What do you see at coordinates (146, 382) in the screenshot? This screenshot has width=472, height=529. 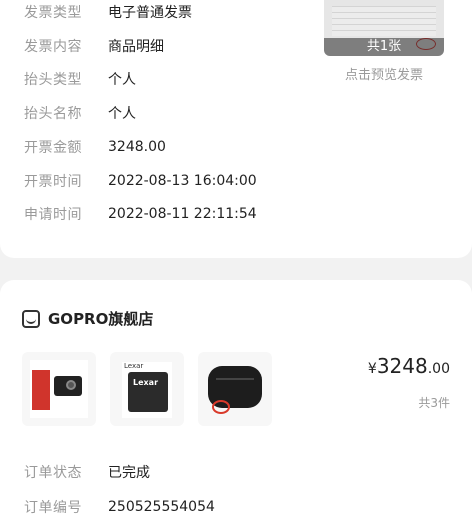 I see `sd-card-label: Lexar` at bounding box center [146, 382].